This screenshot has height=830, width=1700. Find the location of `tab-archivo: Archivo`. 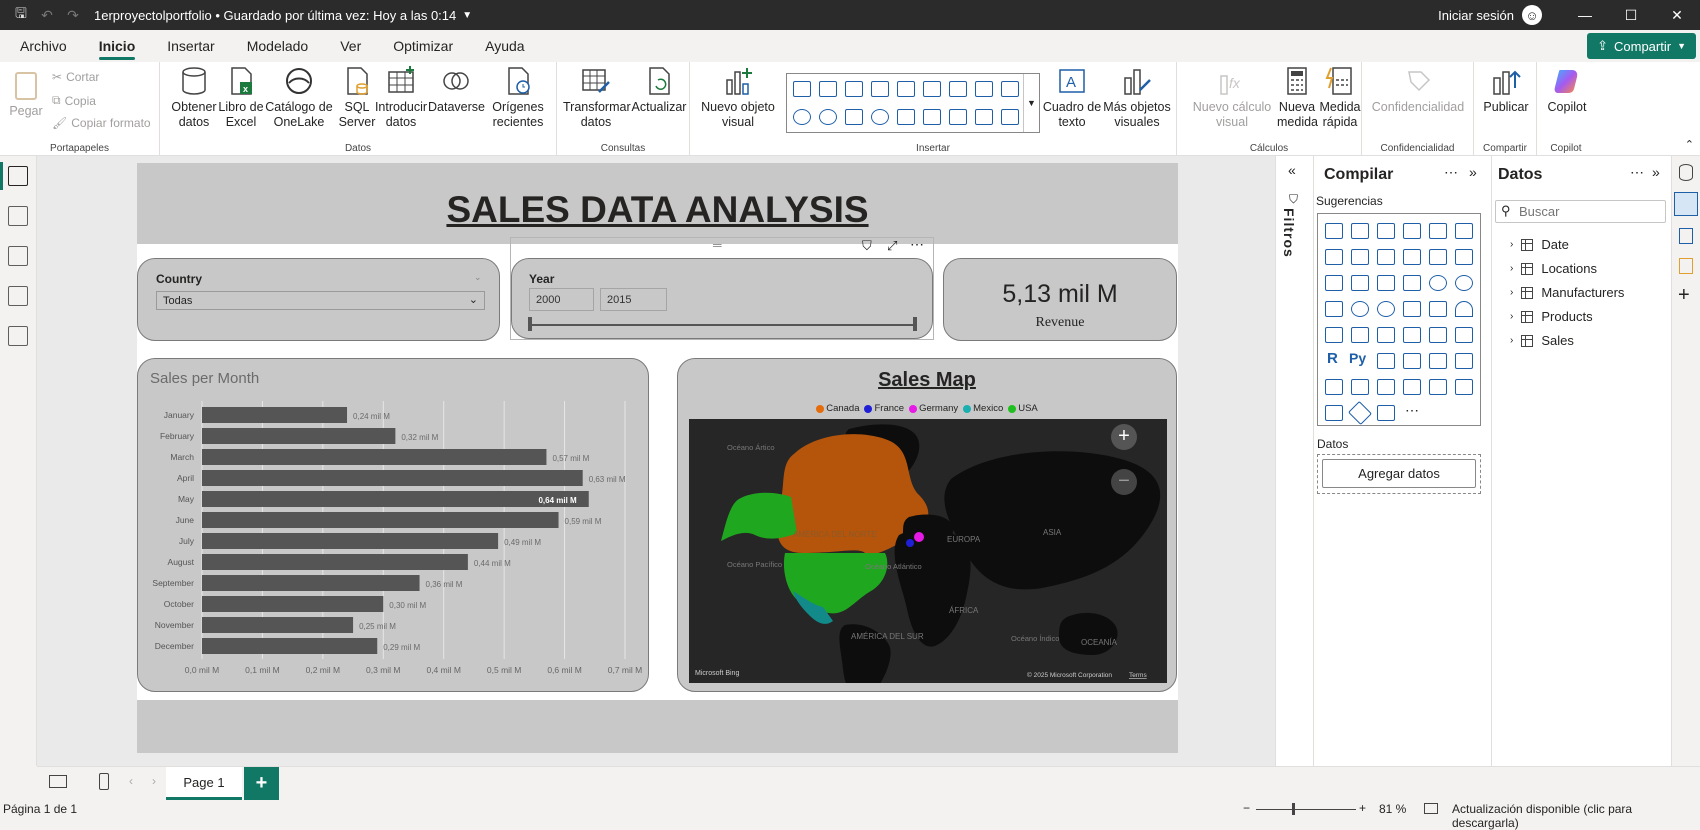

tab-archivo: Archivo is located at coordinates (43, 46).